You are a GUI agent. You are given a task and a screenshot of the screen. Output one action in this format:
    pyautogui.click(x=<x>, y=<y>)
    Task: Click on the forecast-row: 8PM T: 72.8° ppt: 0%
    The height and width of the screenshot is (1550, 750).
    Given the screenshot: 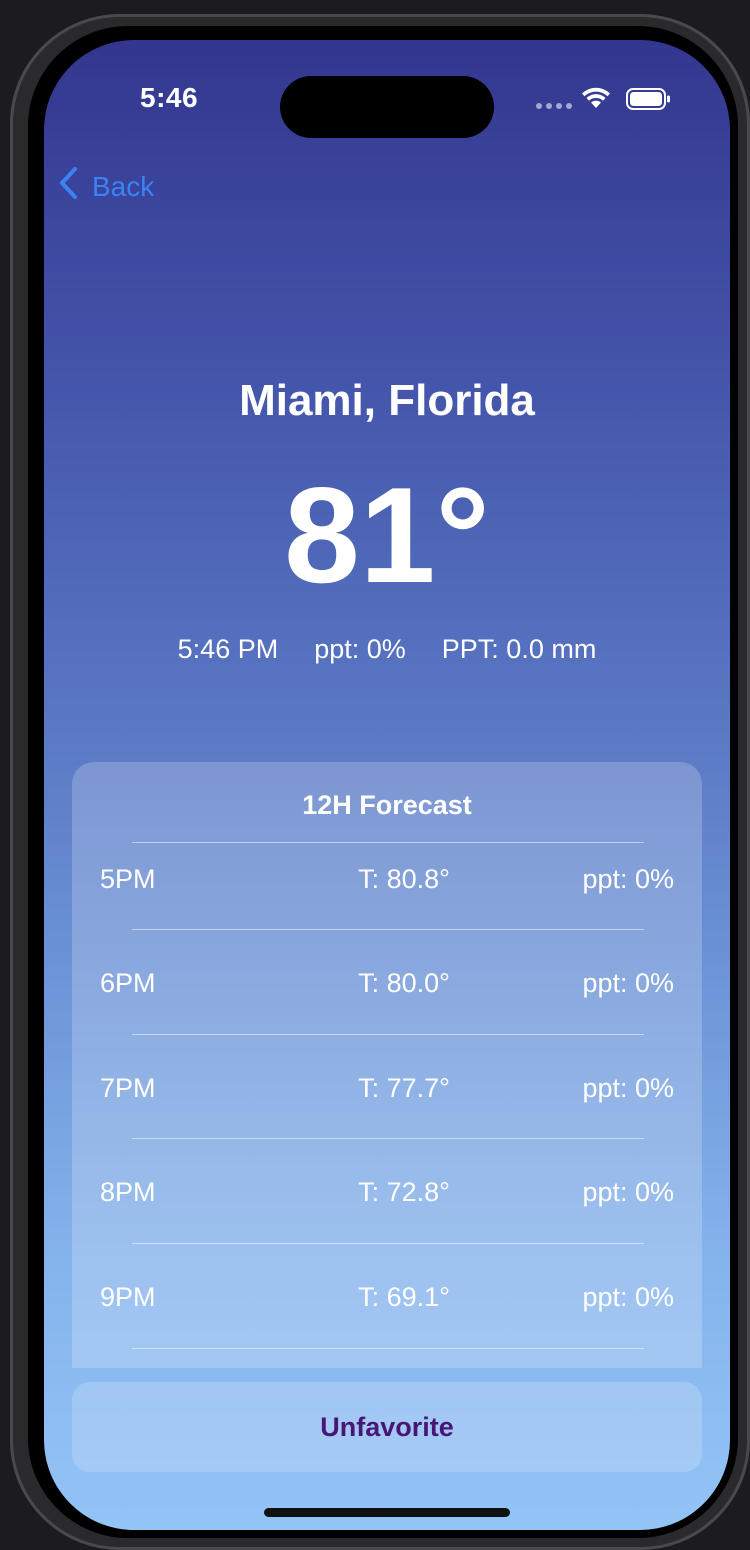 What is the action you would take?
    pyautogui.click(x=387, y=1193)
    